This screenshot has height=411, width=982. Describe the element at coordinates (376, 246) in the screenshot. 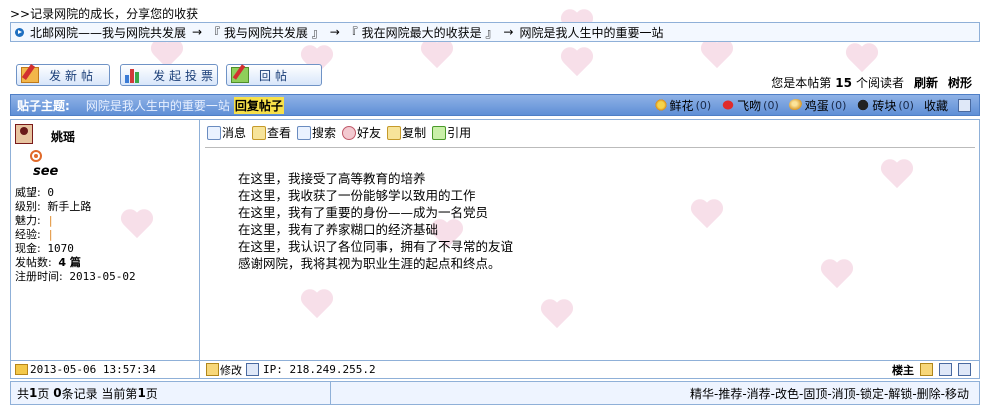

I see `post-line: 在这里，我认识了各位同事，拥有了不寻常的友谊` at that location.